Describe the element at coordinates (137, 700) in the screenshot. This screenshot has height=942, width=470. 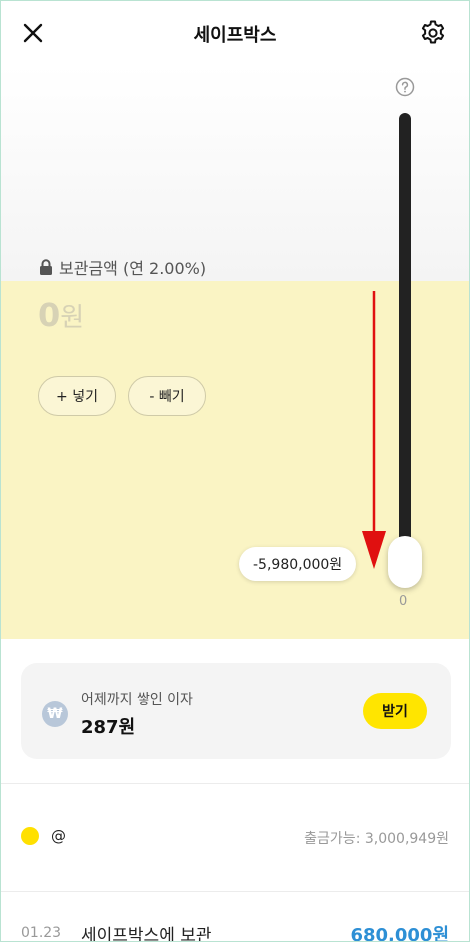
I see `interest-label: 어제까지 쌓인 이자` at that location.